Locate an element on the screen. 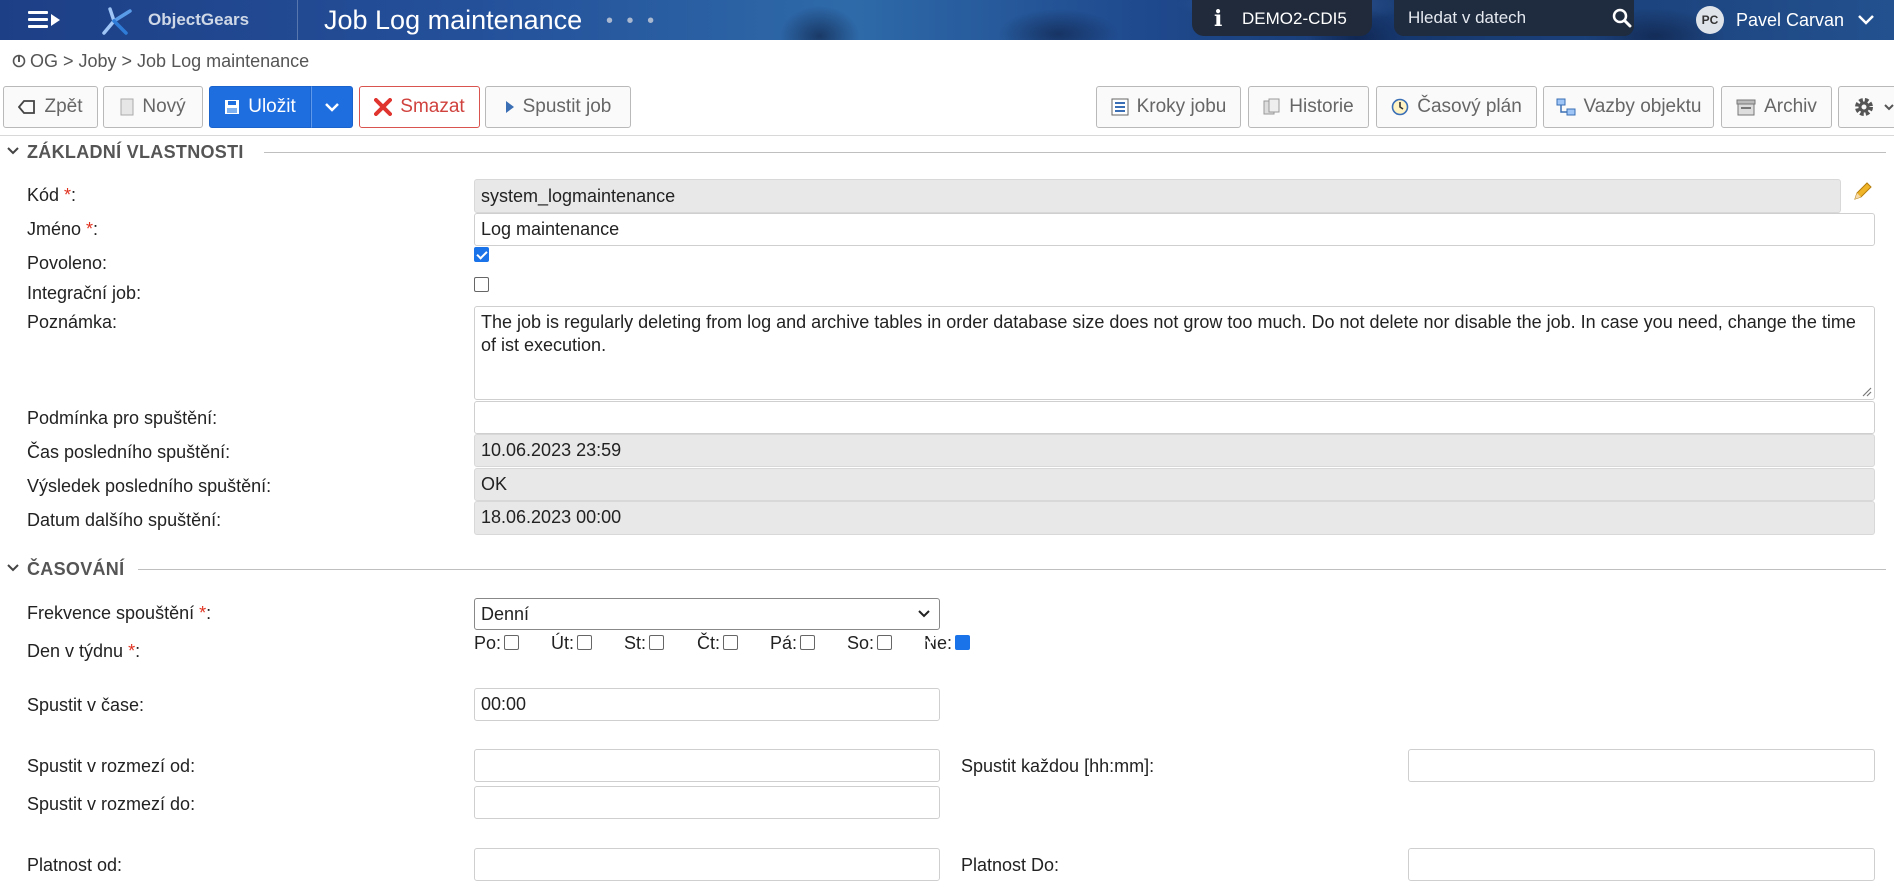  breadcrumb-path: OG > Joby > Job Log maintenance is located at coordinates (169, 61).